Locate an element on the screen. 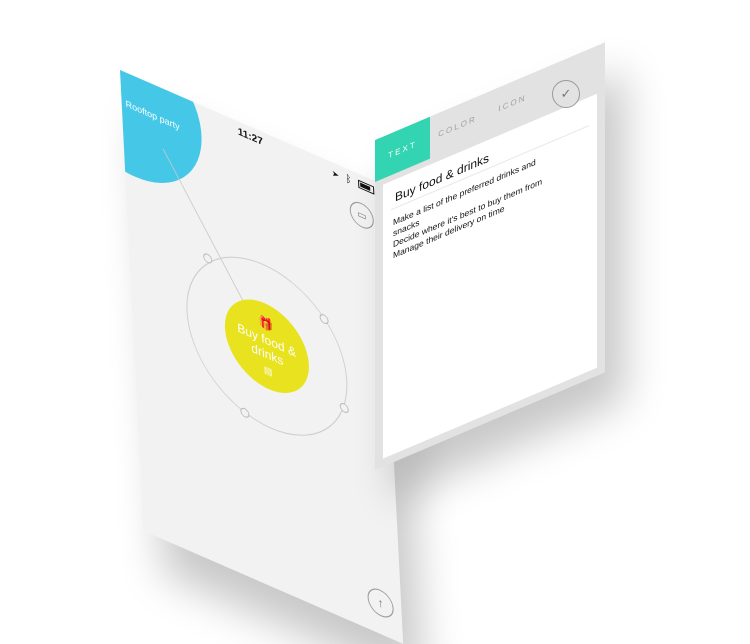 The height and width of the screenshot is (644, 750). confirm-button: ✓ is located at coordinates (566, 94).